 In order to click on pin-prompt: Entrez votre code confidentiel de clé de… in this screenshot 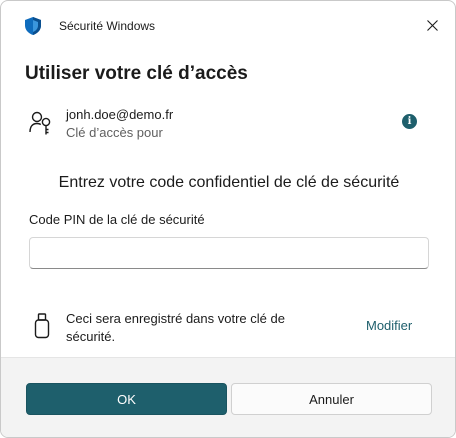, I will do `click(229, 182)`.